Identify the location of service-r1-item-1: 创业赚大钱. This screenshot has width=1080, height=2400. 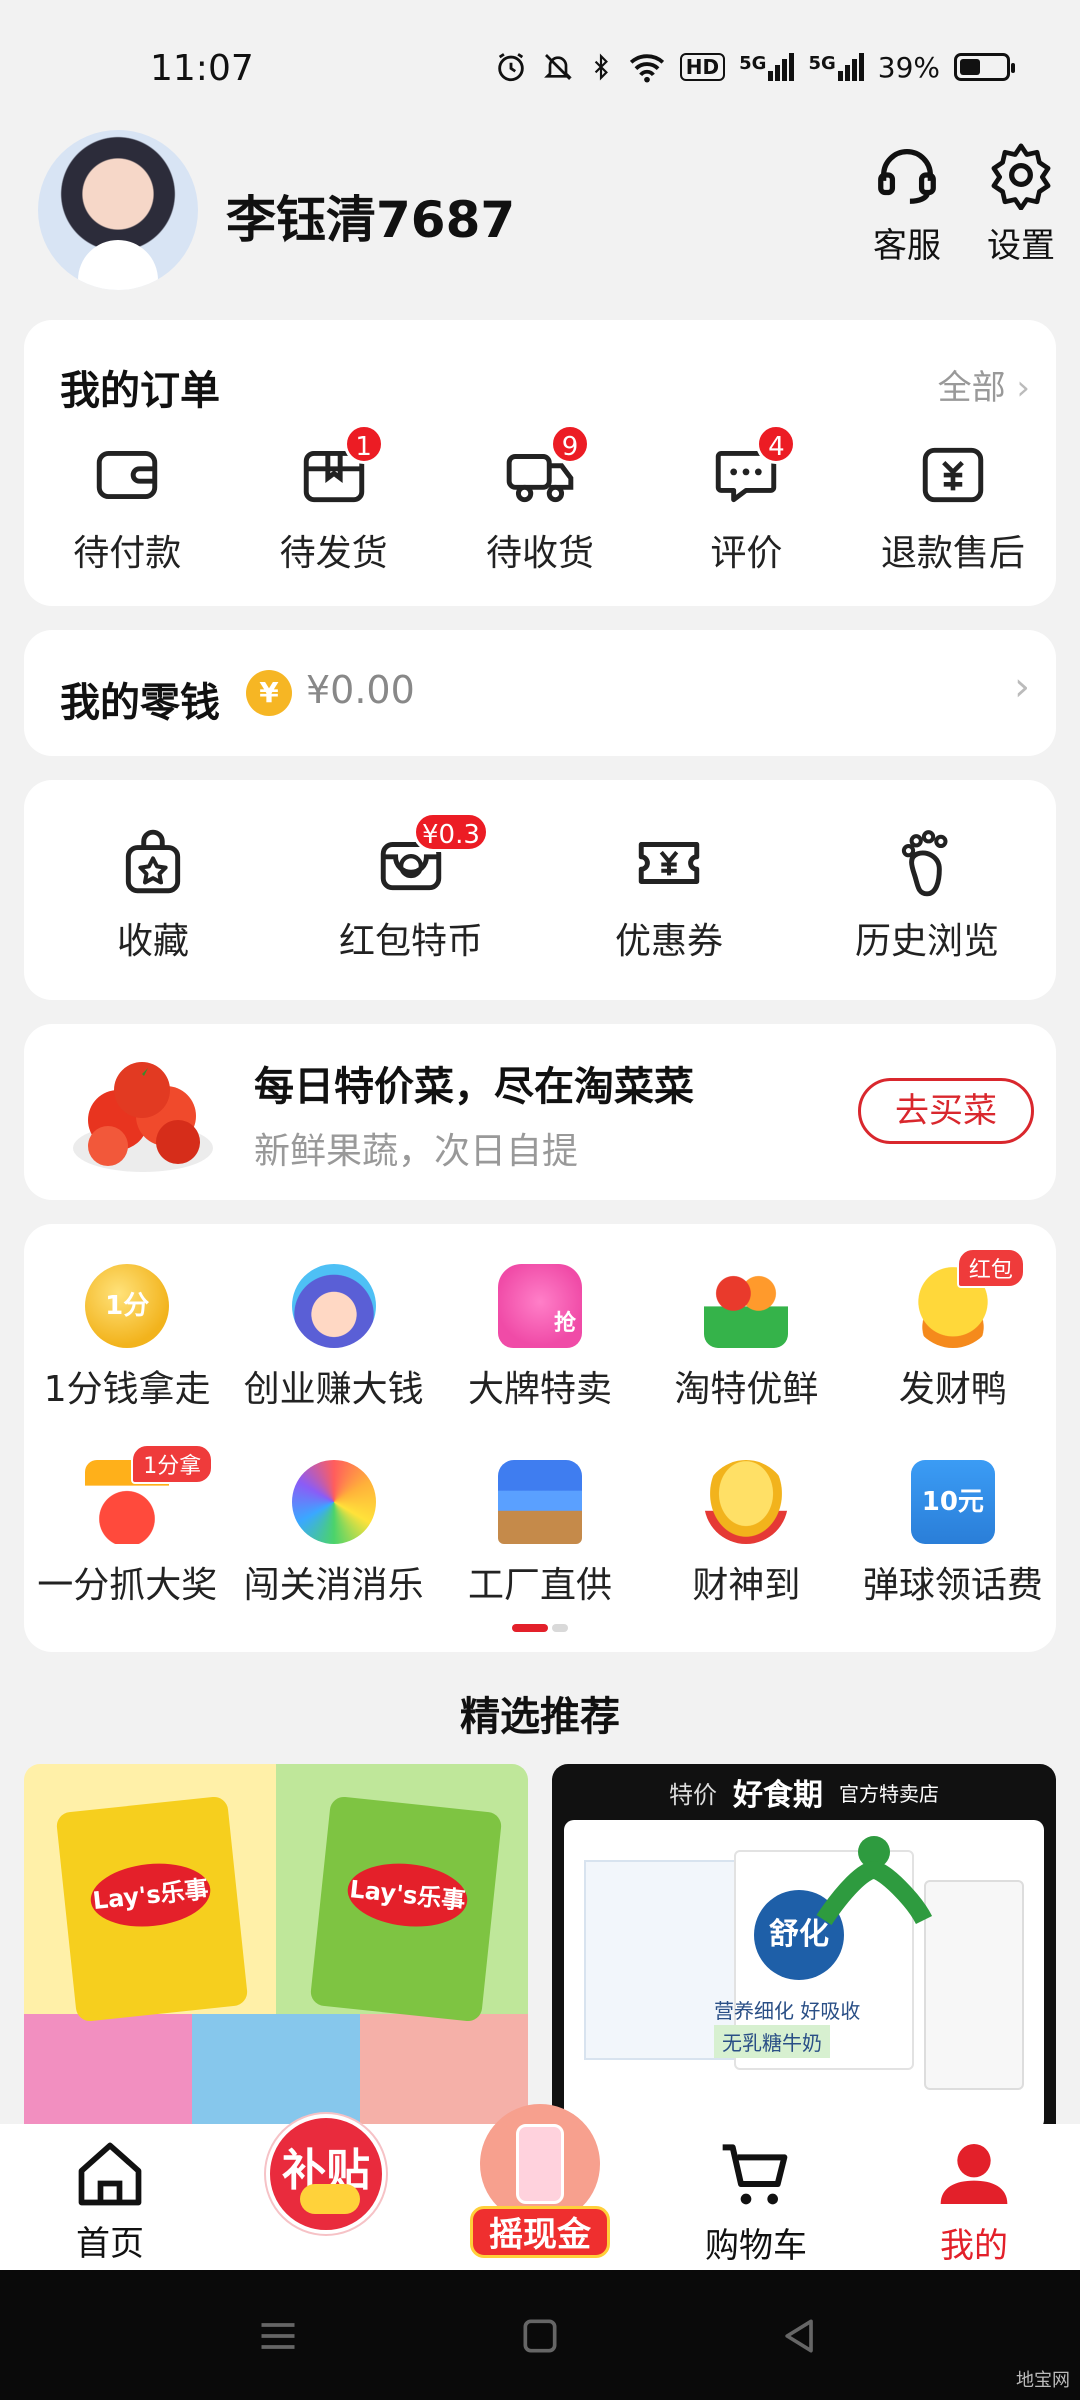
(333, 1338).